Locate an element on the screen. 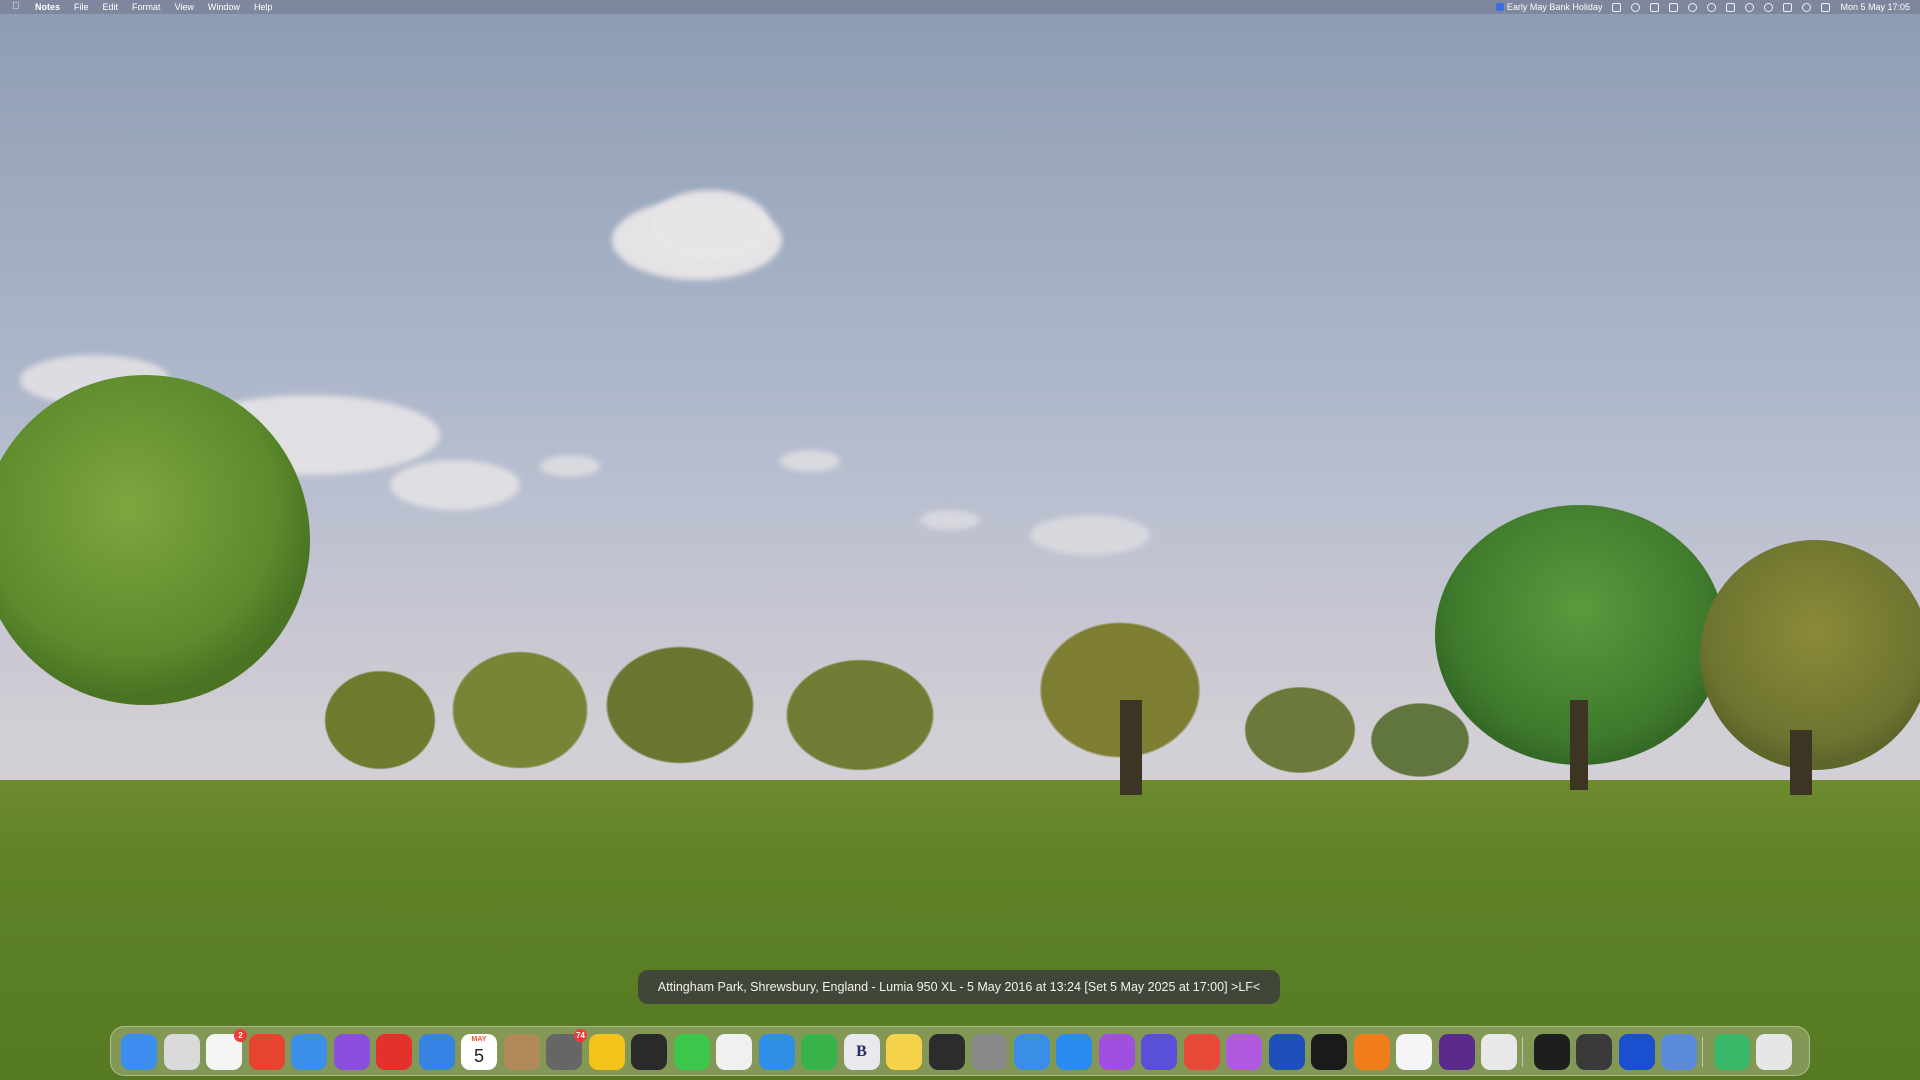 The image size is (1920, 1080). dock-podcasts-icon is located at coordinates (1116, 1052).